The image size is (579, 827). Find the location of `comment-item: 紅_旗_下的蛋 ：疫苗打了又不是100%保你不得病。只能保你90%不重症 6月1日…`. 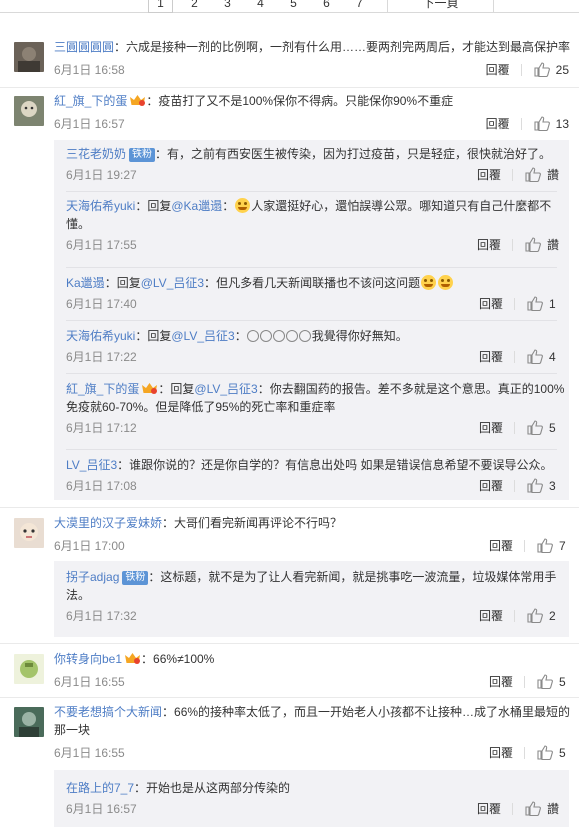

comment-item: 紅_旗_下的蛋 ：疫苗打了又不是100%保你不得病。只能保你90%不重症 6月1日… is located at coordinates (289, 116).